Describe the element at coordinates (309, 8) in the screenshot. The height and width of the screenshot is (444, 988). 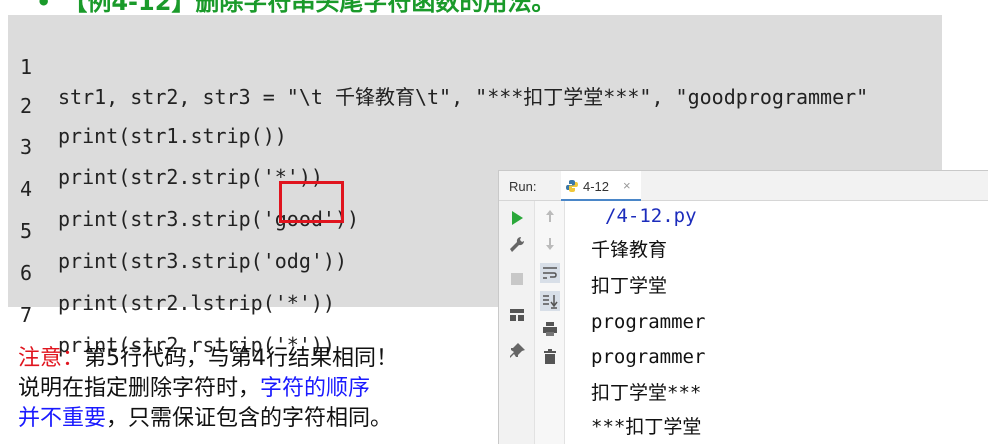
I see `title-text: 【例4-12】删除字符串头尾字符函数的用法。` at that location.